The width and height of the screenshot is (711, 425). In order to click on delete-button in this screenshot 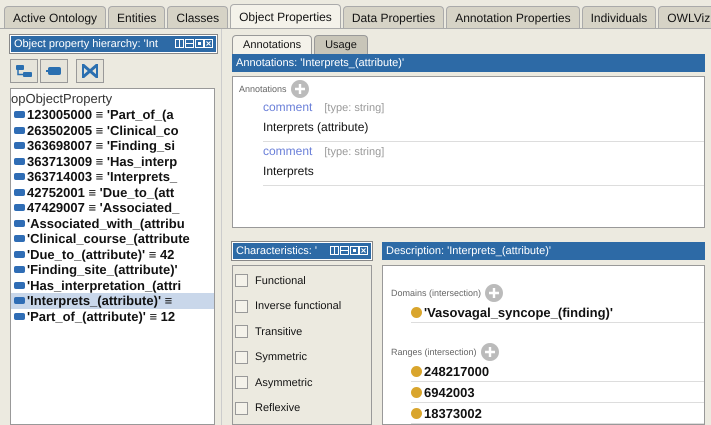, I will do `click(90, 71)`.